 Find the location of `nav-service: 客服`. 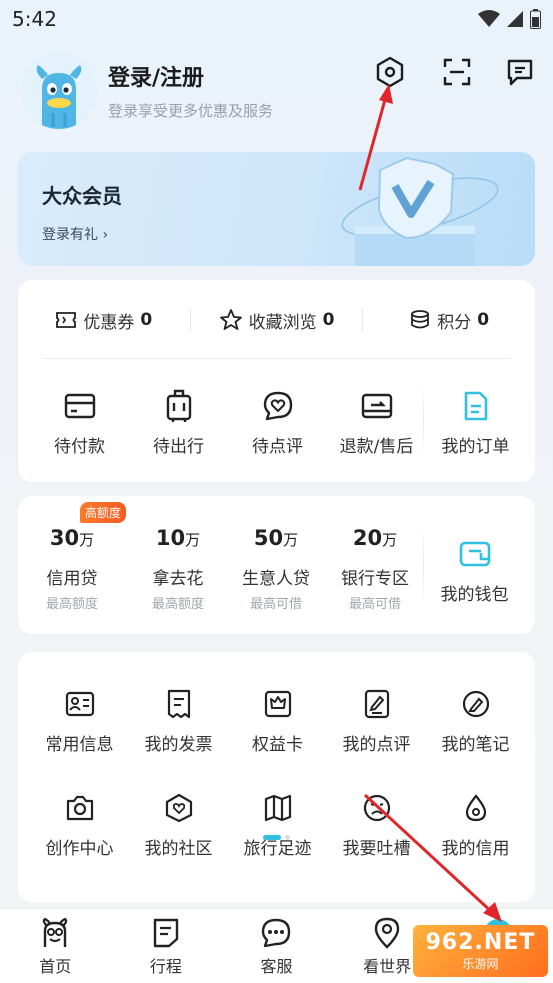

nav-service: 客服 is located at coordinates (276, 946).